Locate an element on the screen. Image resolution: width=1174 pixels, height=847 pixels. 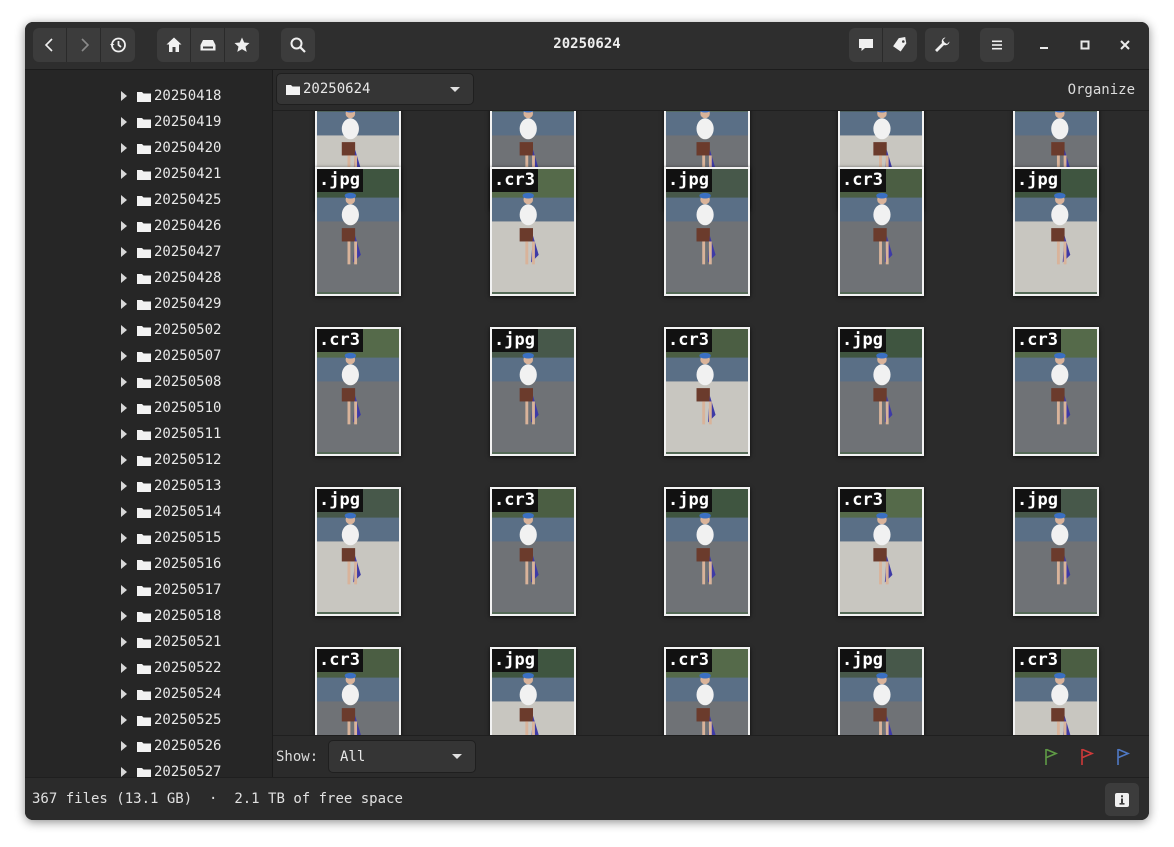
tree-folder-item: 20250512 is located at coordinates (171, 460).